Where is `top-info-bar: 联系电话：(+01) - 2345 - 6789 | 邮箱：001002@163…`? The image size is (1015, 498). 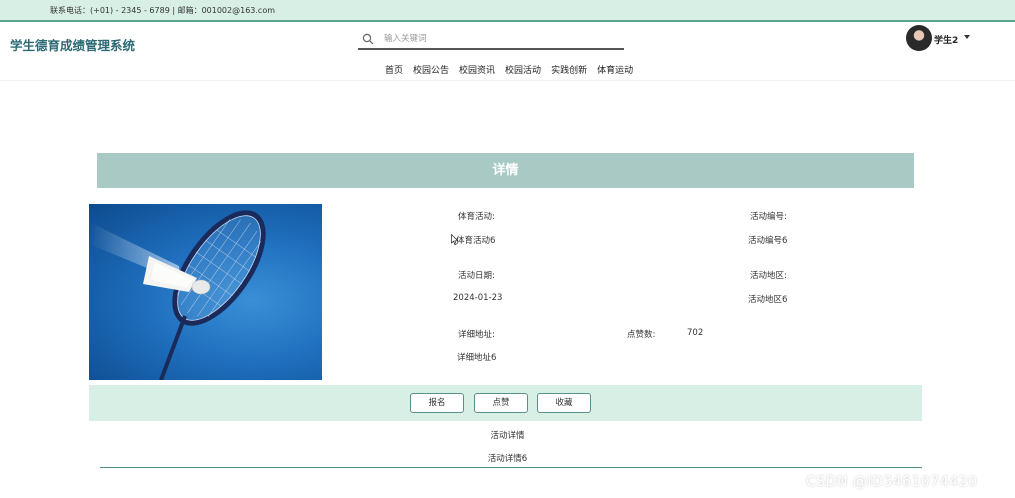
top-info-bar: 联系电话：(+01) - 2345 - 6789 | 邮箱：001002@163… is located at coordinates (507, 11).